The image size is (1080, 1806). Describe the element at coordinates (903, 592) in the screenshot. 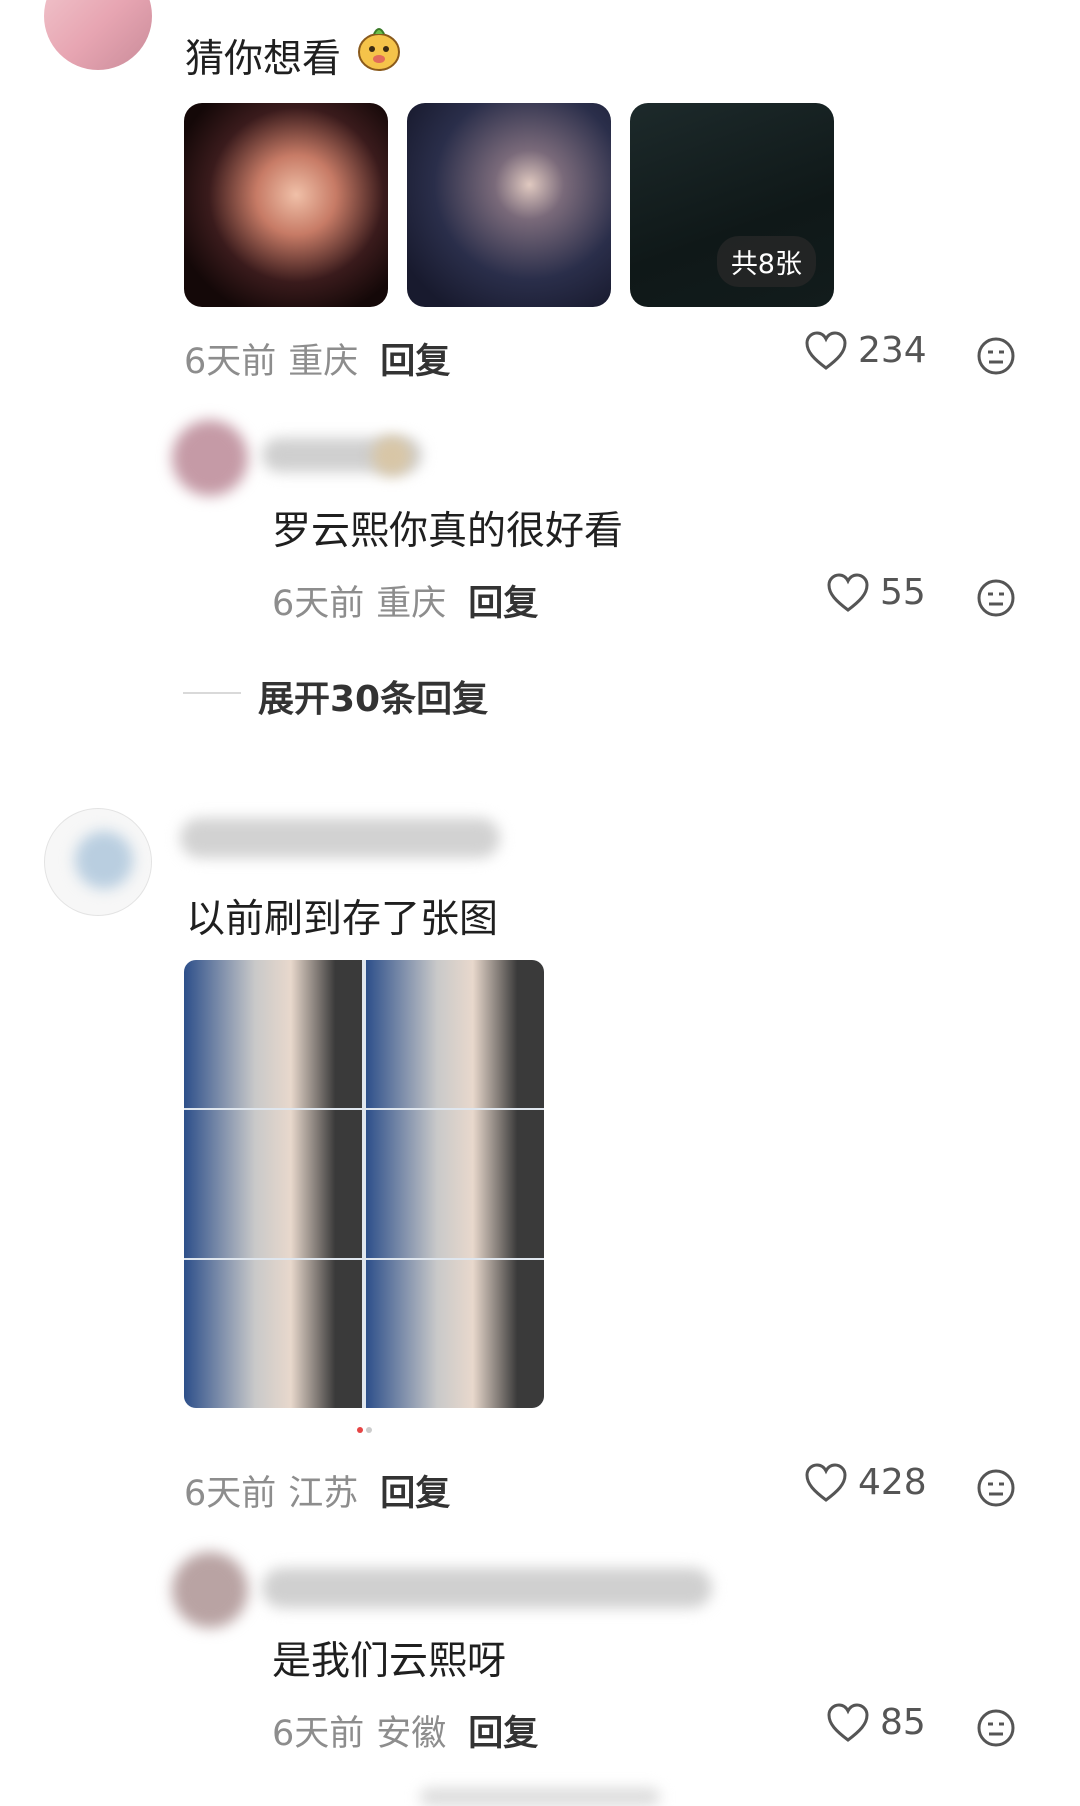

I see `like-count: 55` at that location.